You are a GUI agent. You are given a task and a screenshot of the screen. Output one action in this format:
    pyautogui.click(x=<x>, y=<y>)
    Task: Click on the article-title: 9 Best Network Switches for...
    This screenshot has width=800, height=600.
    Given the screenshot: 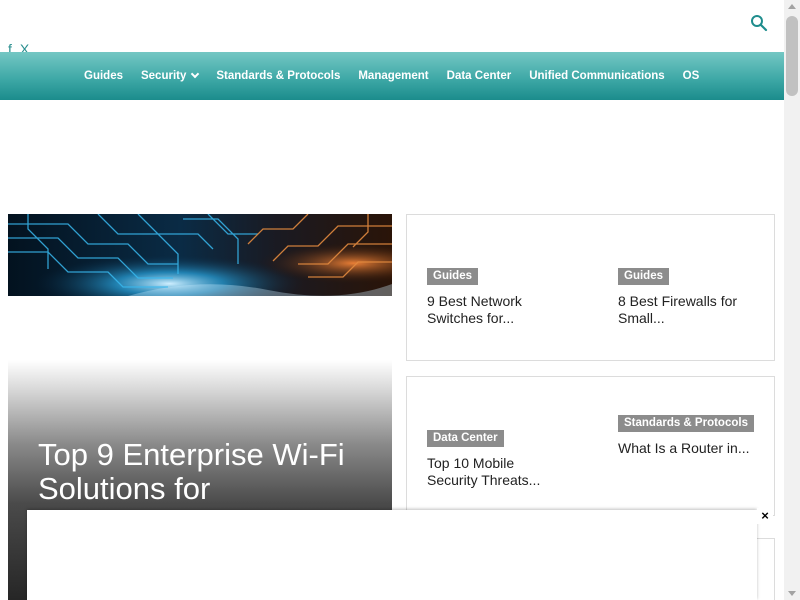 What is the action you would take?
    pyautogui.click(x=497, y=310)
    